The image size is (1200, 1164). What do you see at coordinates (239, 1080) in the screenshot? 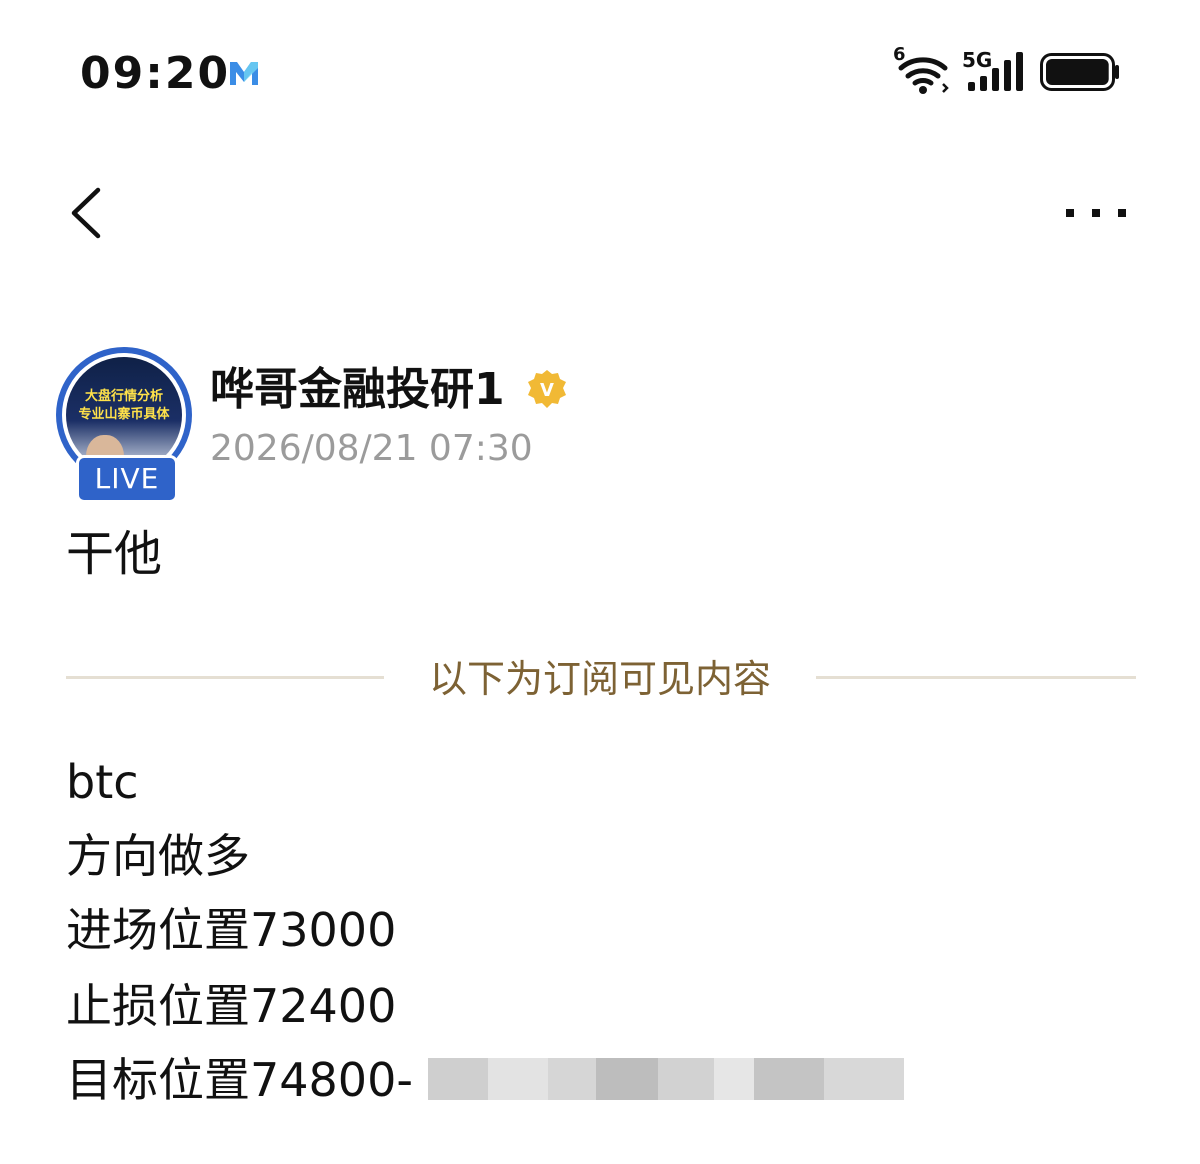
I see `content-line-target: 目标位置74800-` at bounding box center [239, 1080].